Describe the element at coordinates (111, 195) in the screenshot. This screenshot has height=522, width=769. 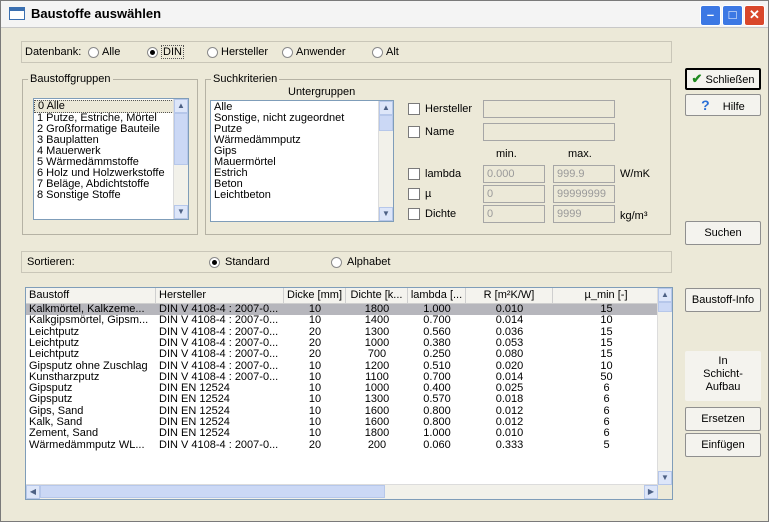
I see `group-list-item: 8 Sonstige Stoffe` at that location.